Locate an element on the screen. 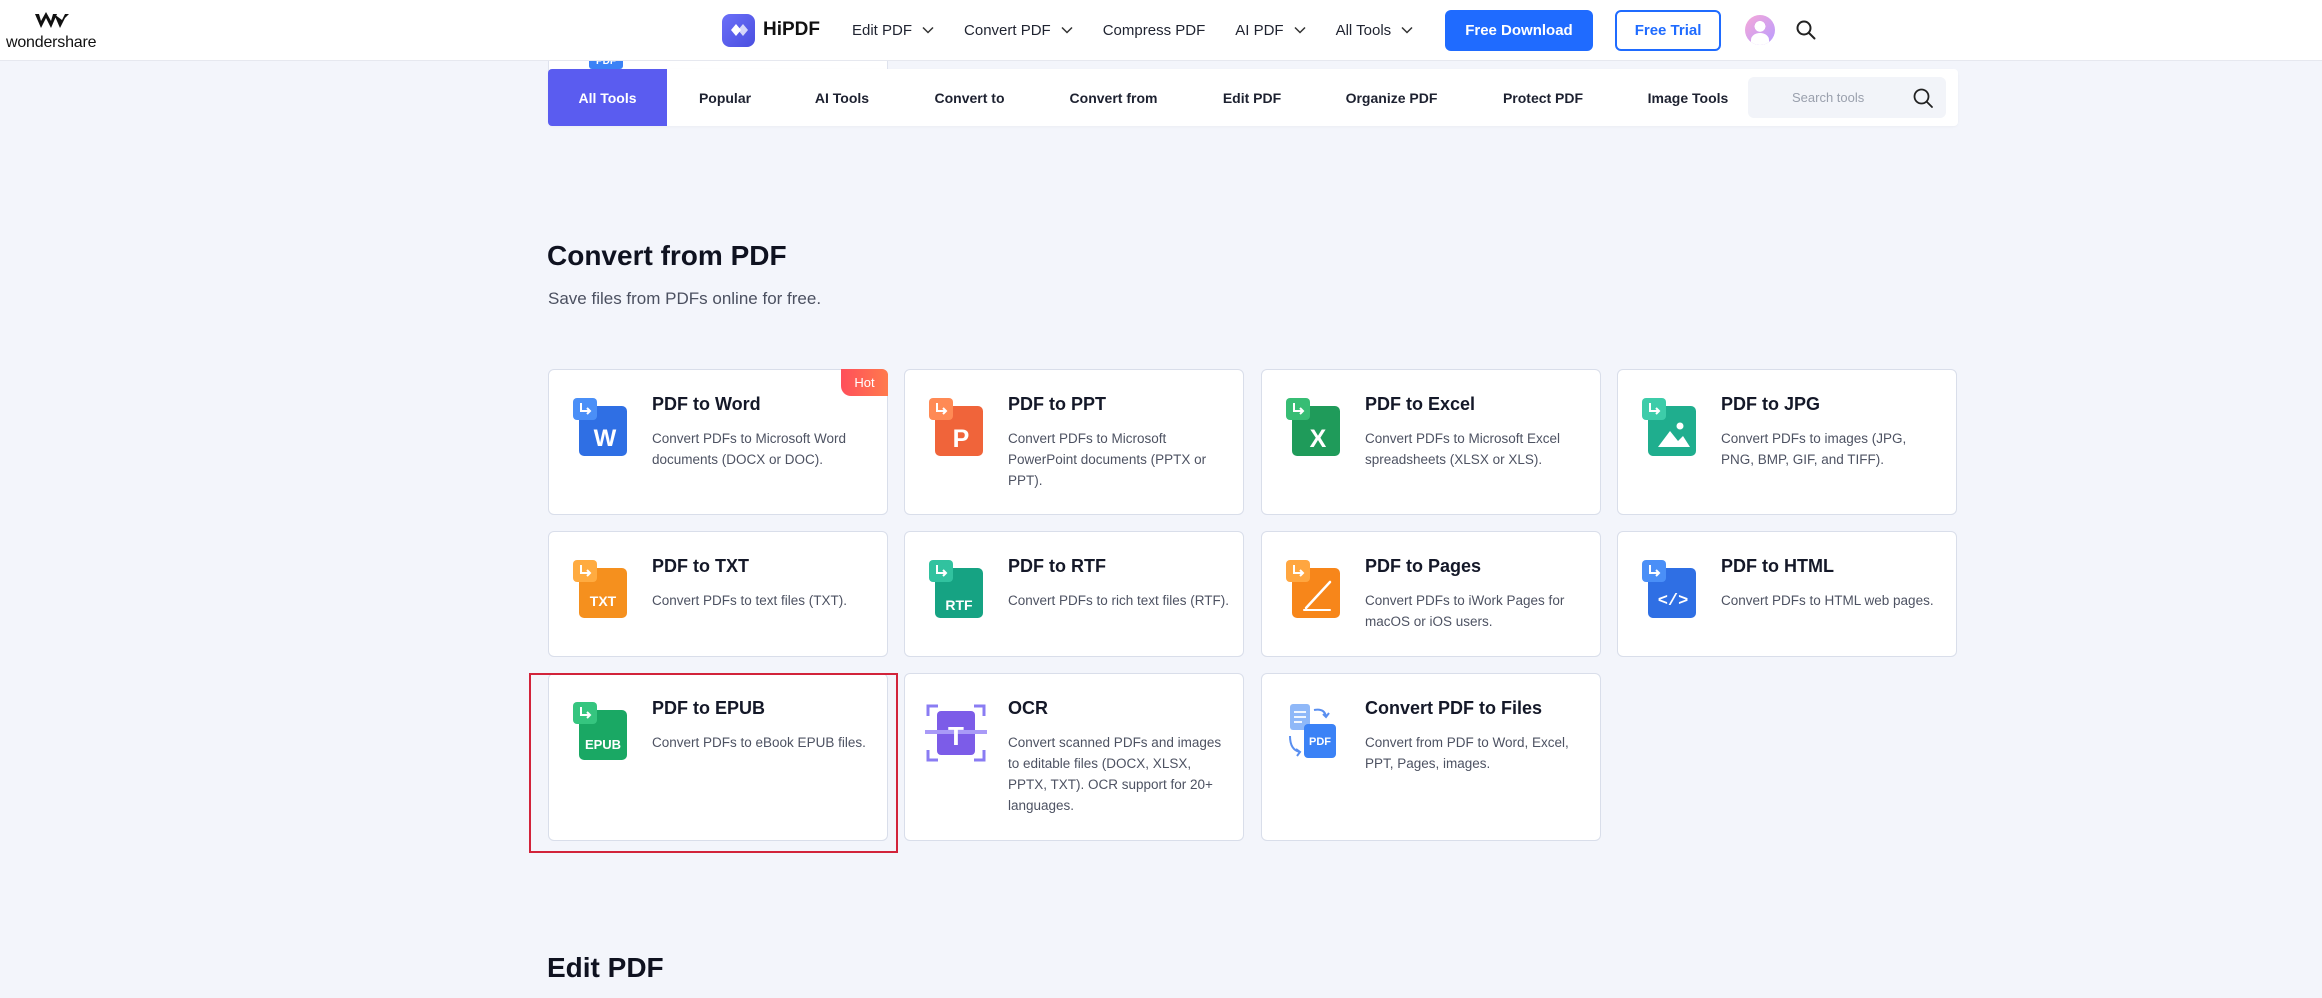  ocr-icon: T is located at coordinates (956, 733).